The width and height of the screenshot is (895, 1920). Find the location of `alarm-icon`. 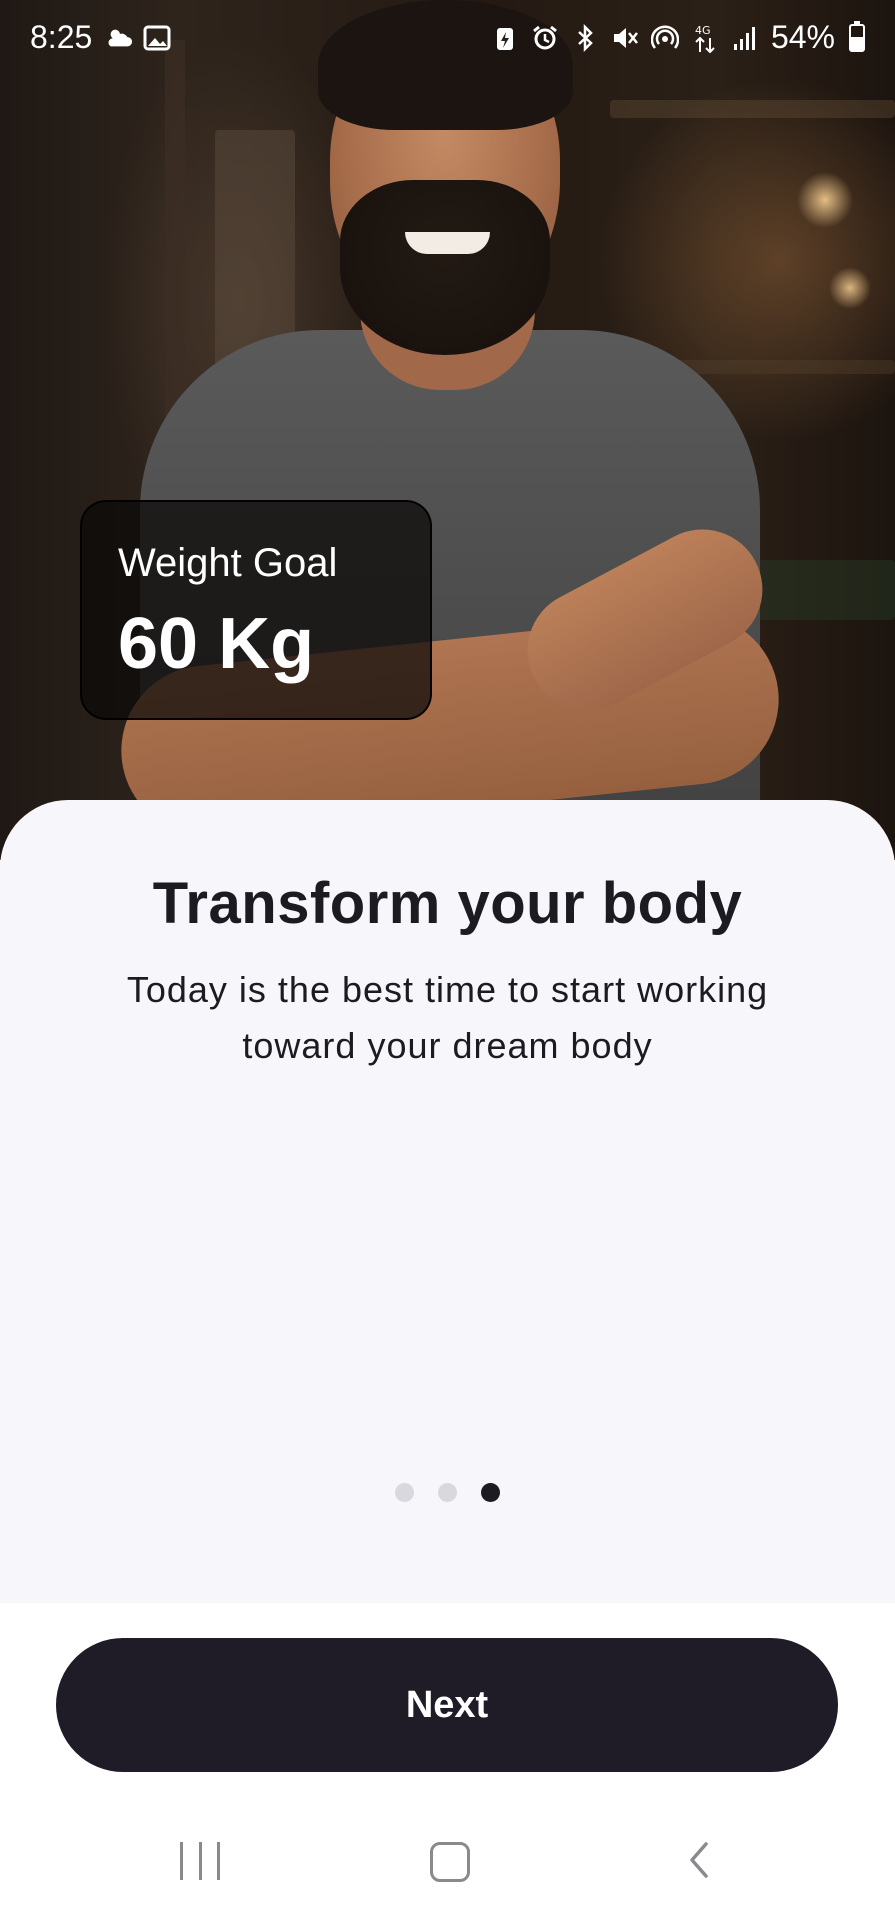

alarm-icon is located at coordinates (545, 38).